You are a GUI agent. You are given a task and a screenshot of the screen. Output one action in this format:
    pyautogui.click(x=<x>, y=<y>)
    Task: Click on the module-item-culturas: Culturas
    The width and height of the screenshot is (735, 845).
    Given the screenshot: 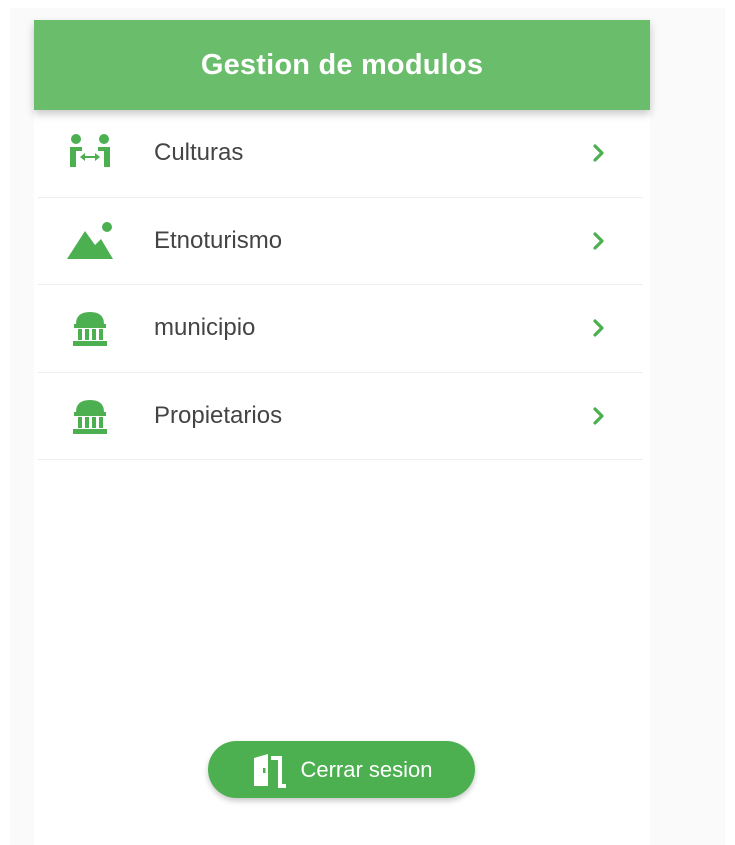 What is the action you would take?
    pyautogui.click(x=340, y=154)
    